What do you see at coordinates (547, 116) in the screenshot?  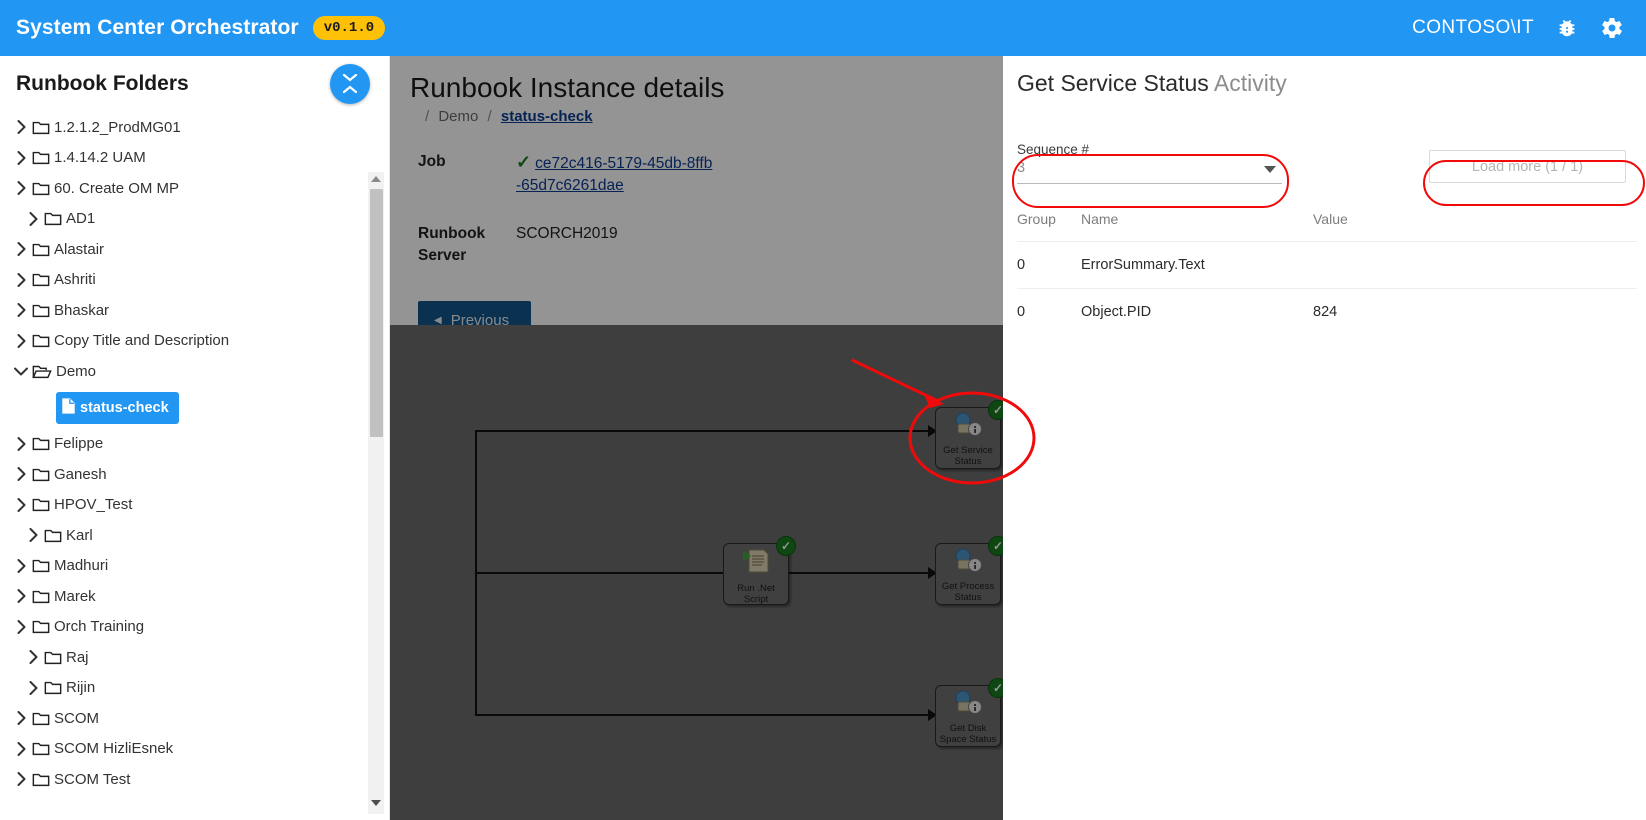 I see `breadcrumb-runbook-link: status-check` at bounding box center [547, 116].